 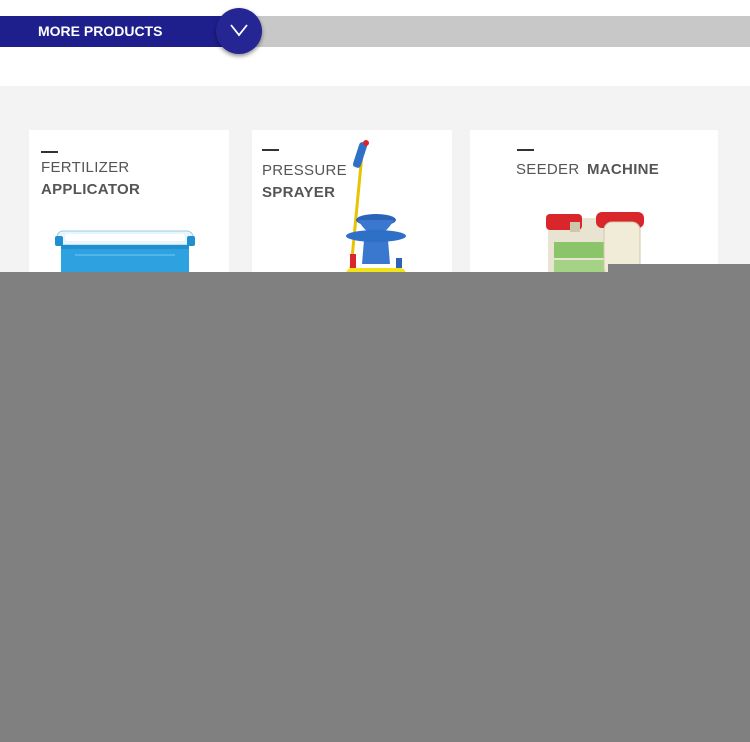 What do you see at coordinates (623, 169) in the screenshot?
I see `product-title-line2: MACHINE` at bounding box center [623, 169].